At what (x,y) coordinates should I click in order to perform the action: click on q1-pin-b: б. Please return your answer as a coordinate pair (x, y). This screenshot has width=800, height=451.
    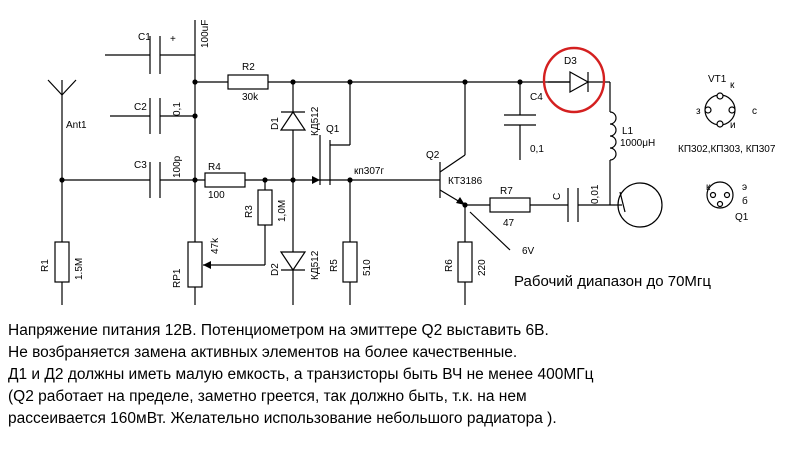
    Looking at the image, I should click on (745, 201).